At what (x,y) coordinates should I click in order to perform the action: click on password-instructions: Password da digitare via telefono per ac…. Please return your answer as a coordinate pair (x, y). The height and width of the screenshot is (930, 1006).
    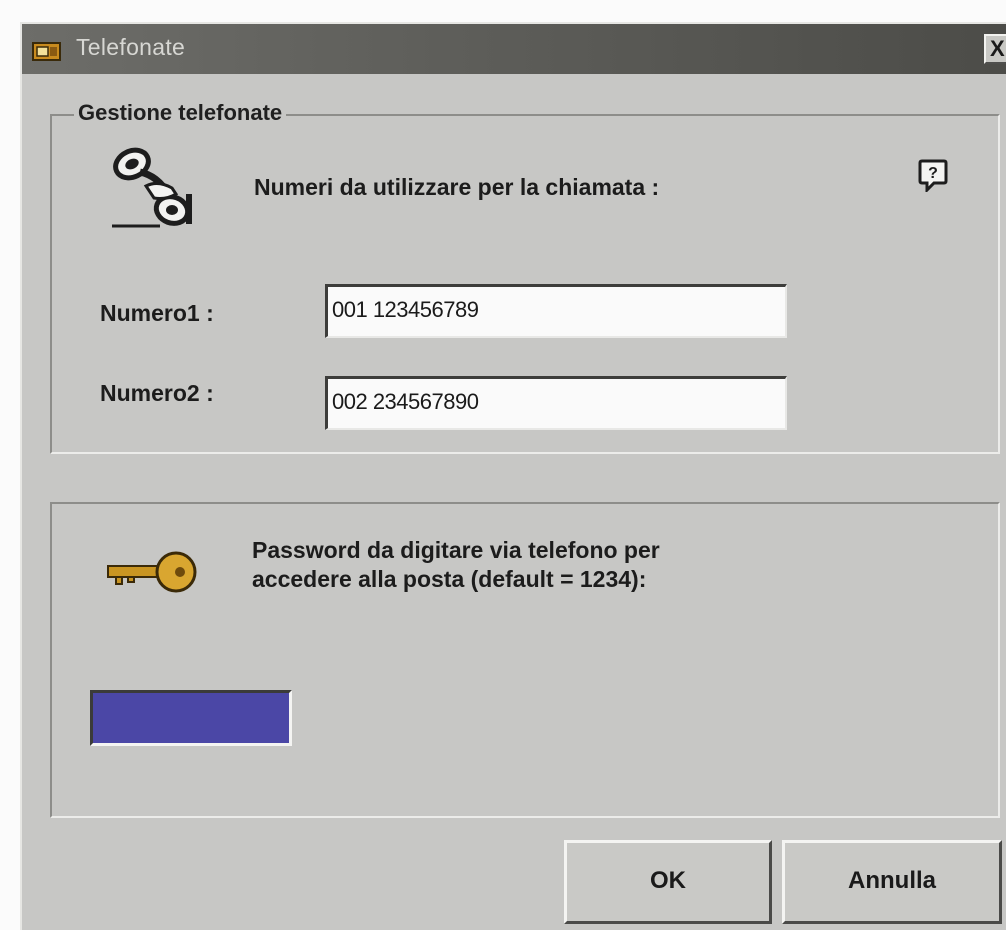
    Looking at the image, I should click on (562, 565).